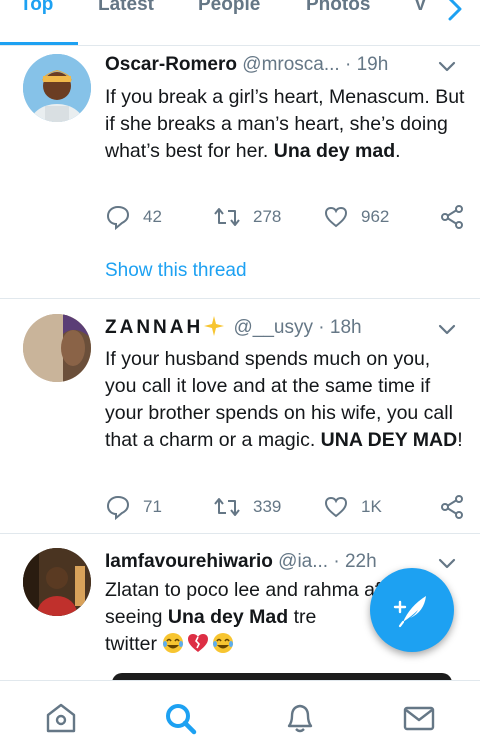  Describe the element at coordinates (240, 23) in the screenshot. I see `search-tabs: Top Latest People Photos V` at that location.